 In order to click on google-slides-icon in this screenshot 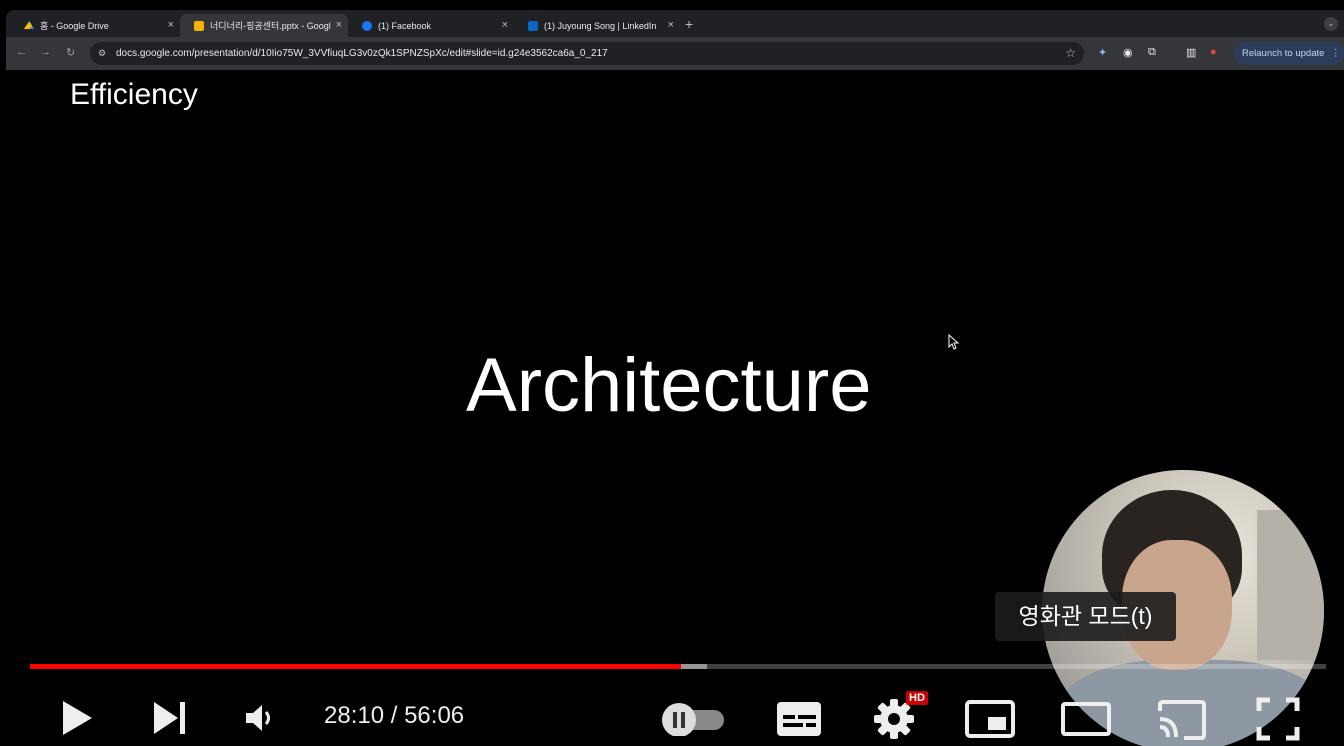, I will do `click(199, 25)`.